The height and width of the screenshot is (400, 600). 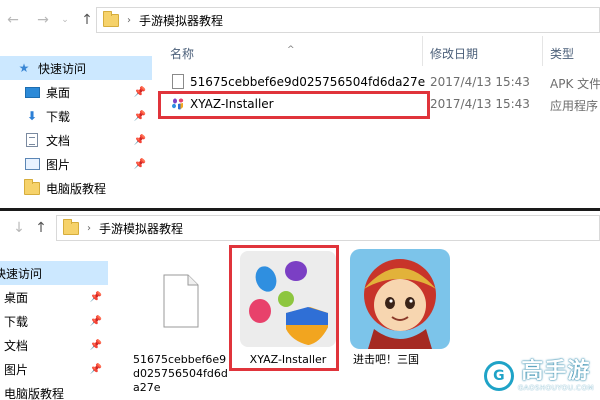 What do you see at coordinates (400, 299) in the screenshot?
I see `game-app-icon` at bounding box center [400, 299].